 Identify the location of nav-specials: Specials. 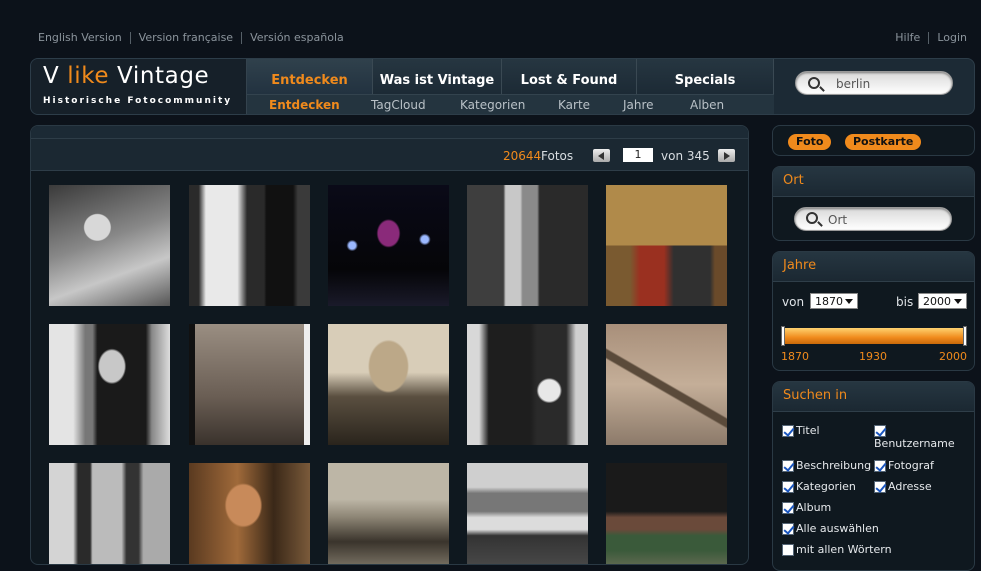
(705, 76).